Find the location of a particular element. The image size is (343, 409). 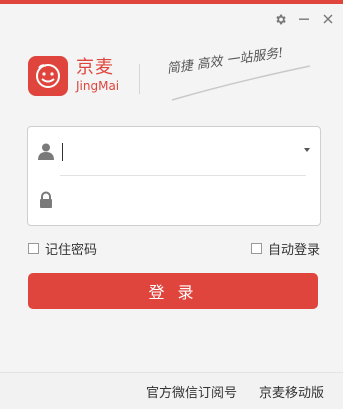

auto-login-checkbox is located at coordinates (256, 248).